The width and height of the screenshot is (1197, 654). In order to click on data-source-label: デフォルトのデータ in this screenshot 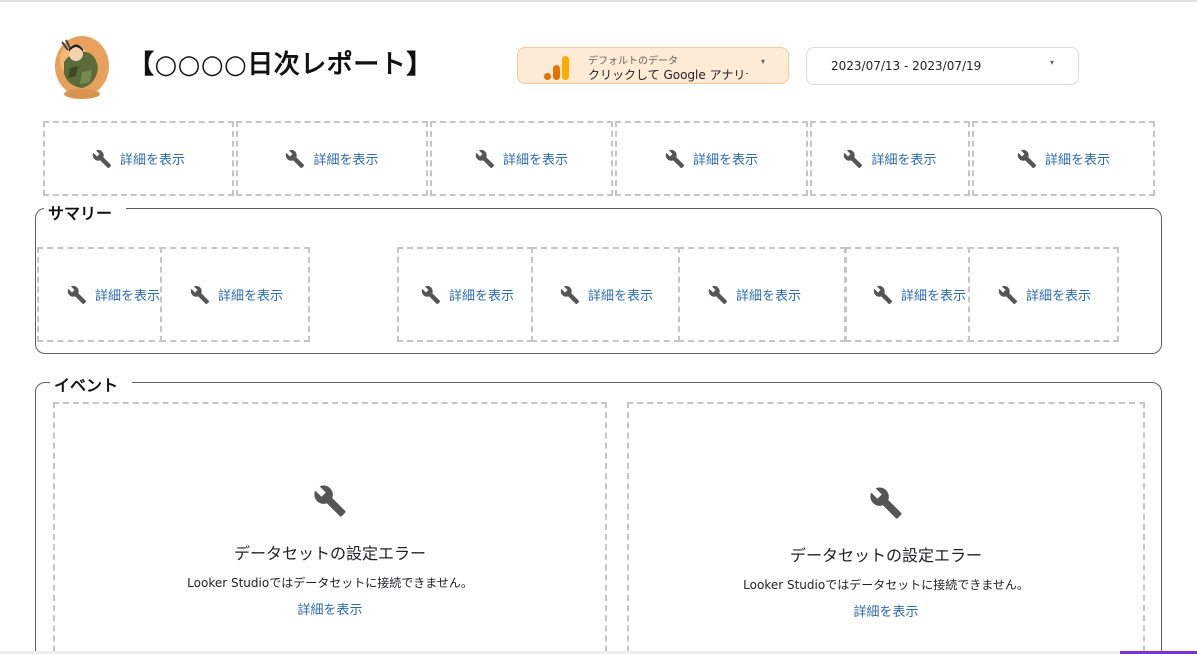, I will do `click(633, 61)`.